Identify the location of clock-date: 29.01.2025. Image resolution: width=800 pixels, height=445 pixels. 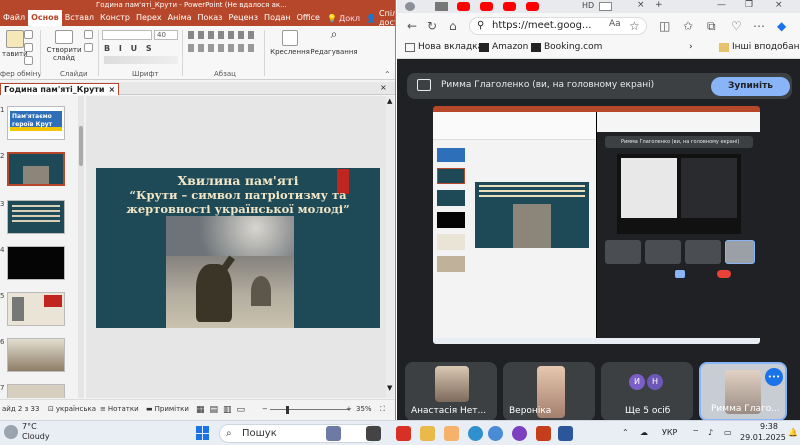
(763, 437).